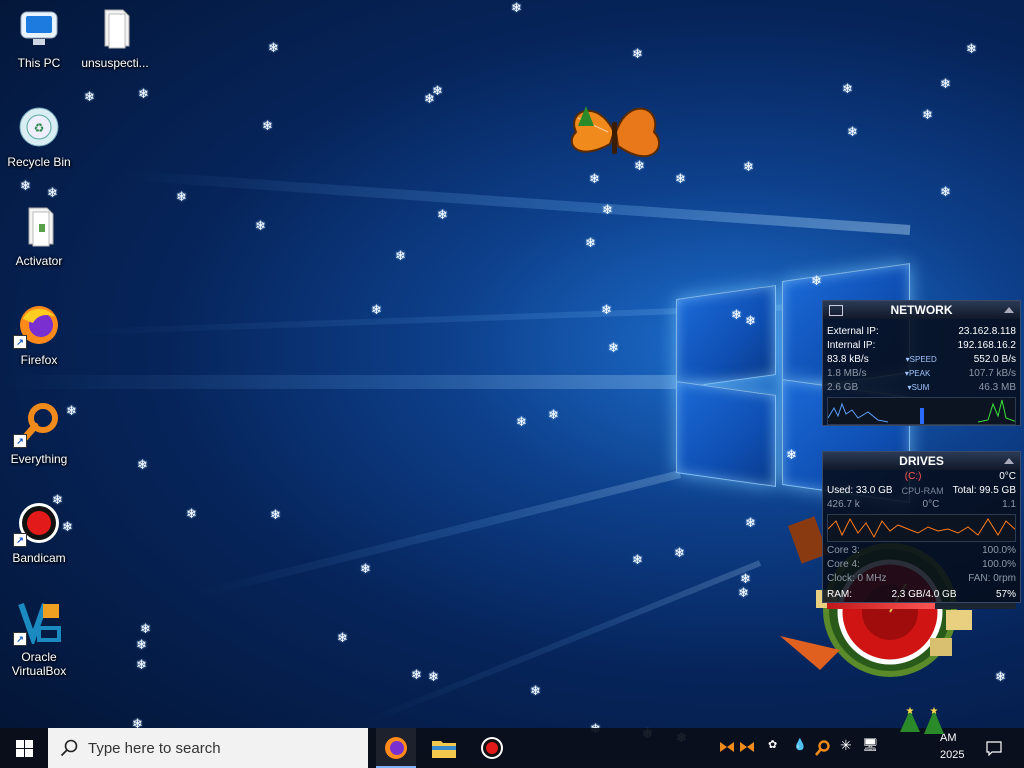  What do you see at coordinates (921, 359) in the screenshot?
I see `speed-label: ▾SPEED` at bounding box center [921, 359].